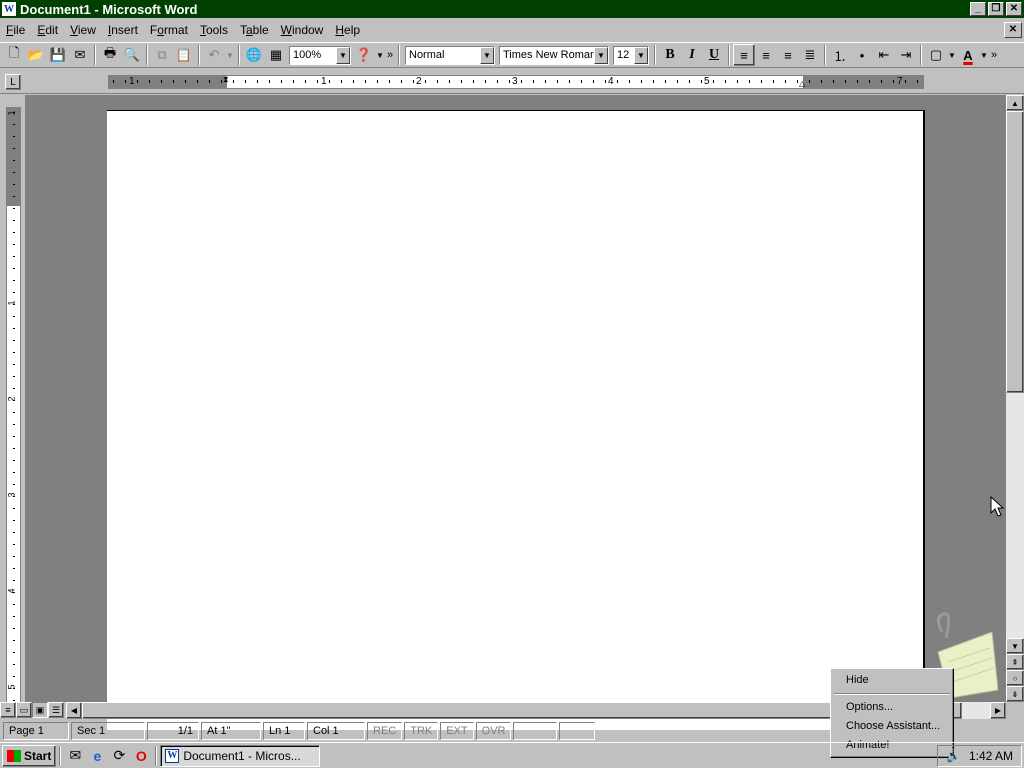 The height and width of the screenshot is (768, 1024). What do you see at coordinates (998, 710) in the screenshot?
I see `scroll-right-icon: ▶` at bounding box center [998, 710].